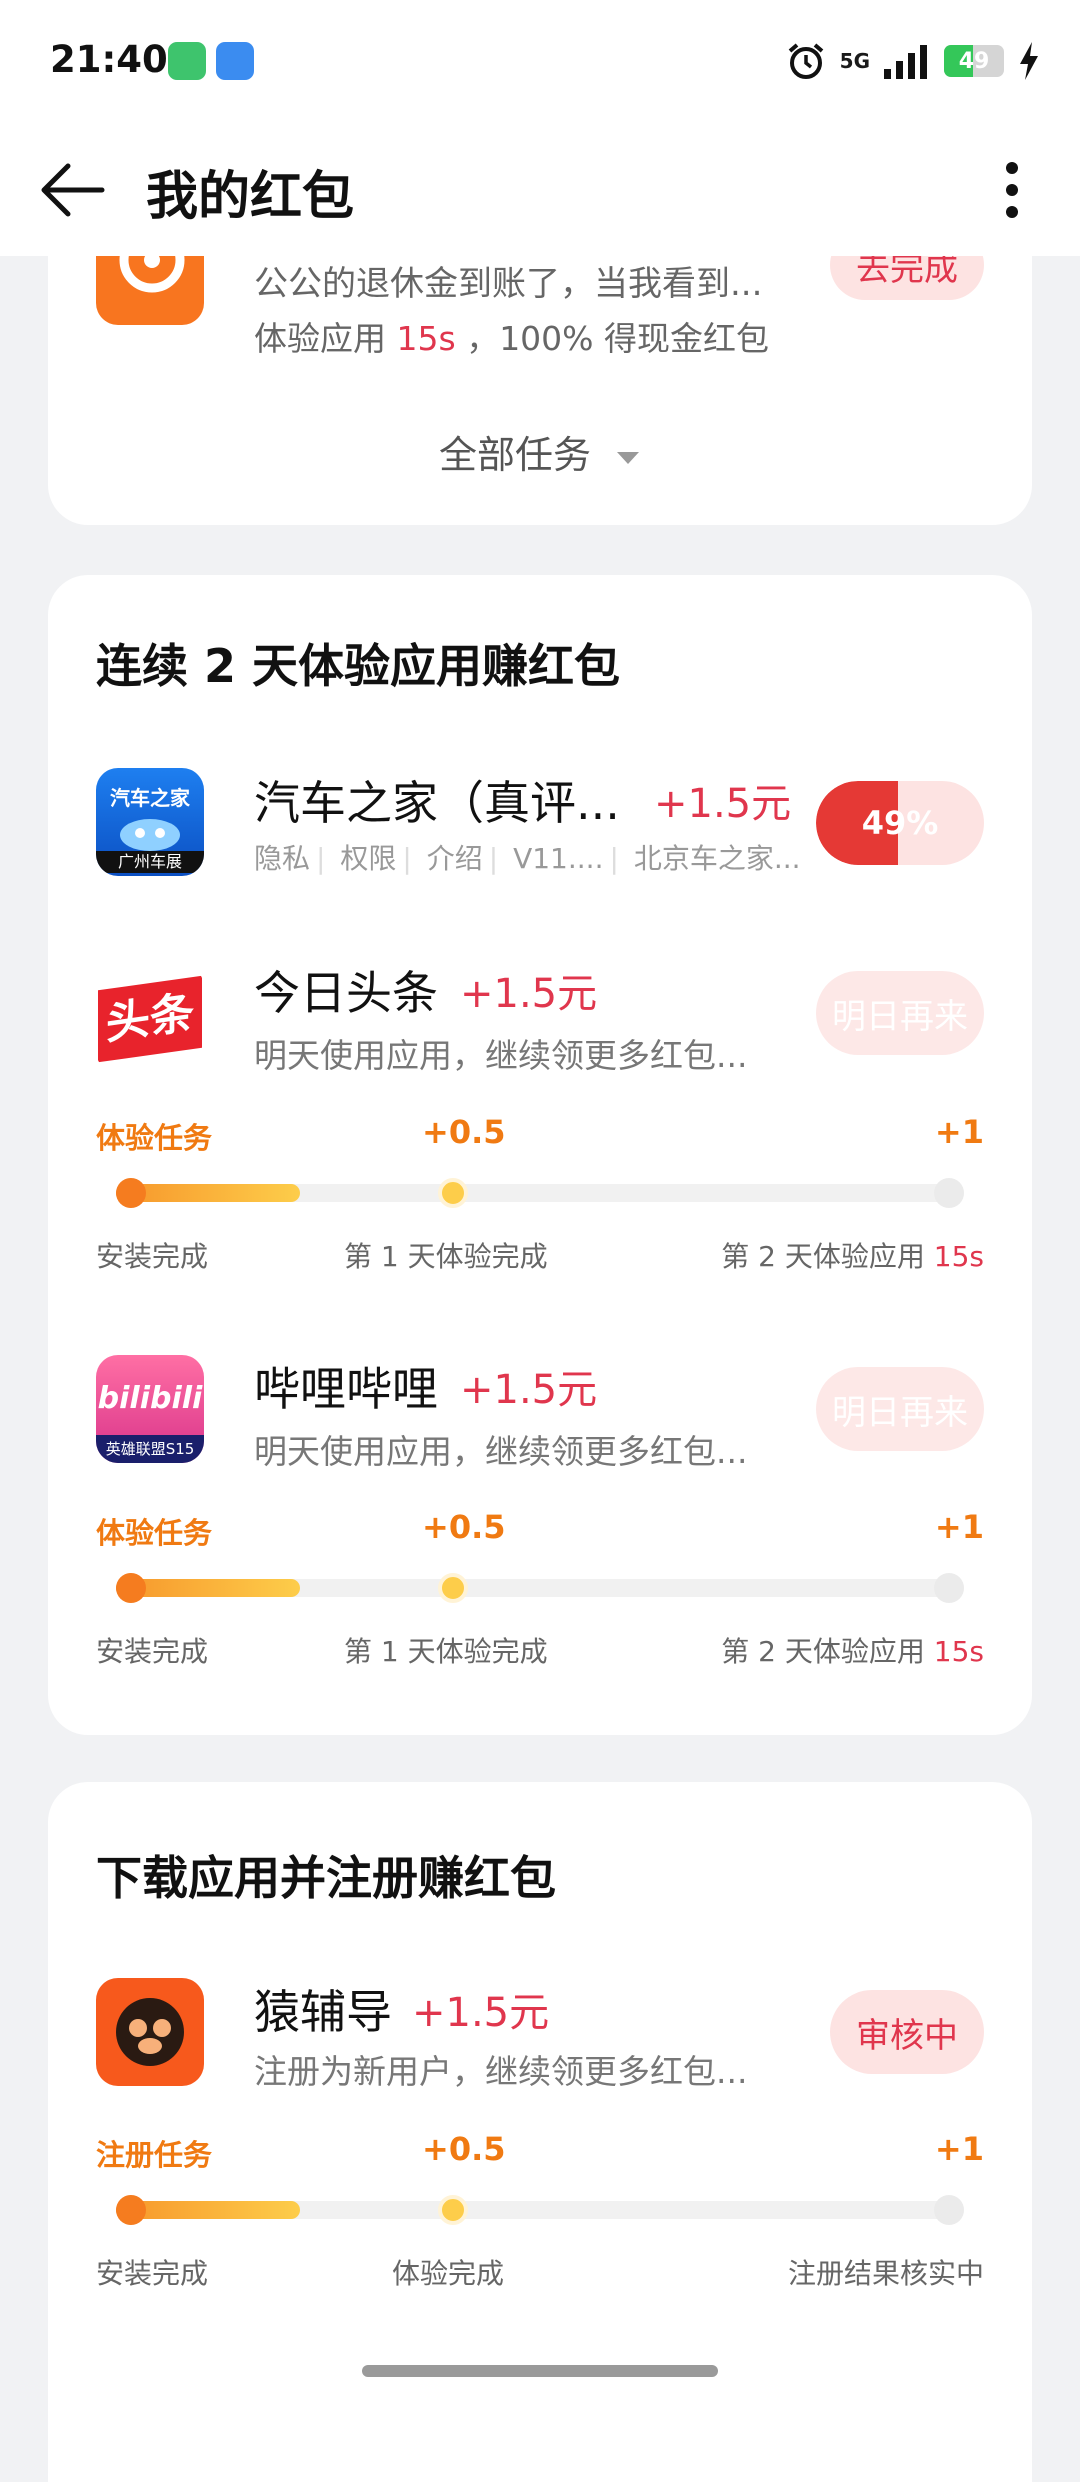 The height and width of the screenshot is (2482, 1080). What do you see at coordinates (974, 61) in the screenshot?
I see `battery-icon: 49` at bounding box center [974, 61].